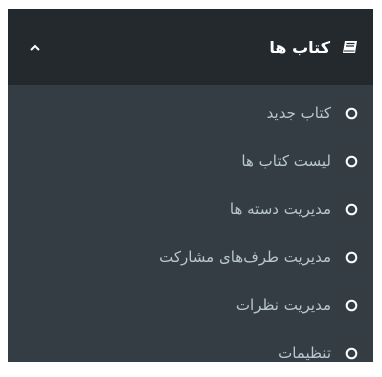  I want to click on submenu-item-manage-categories: مدیریت دسته ها, so click(190, 209).